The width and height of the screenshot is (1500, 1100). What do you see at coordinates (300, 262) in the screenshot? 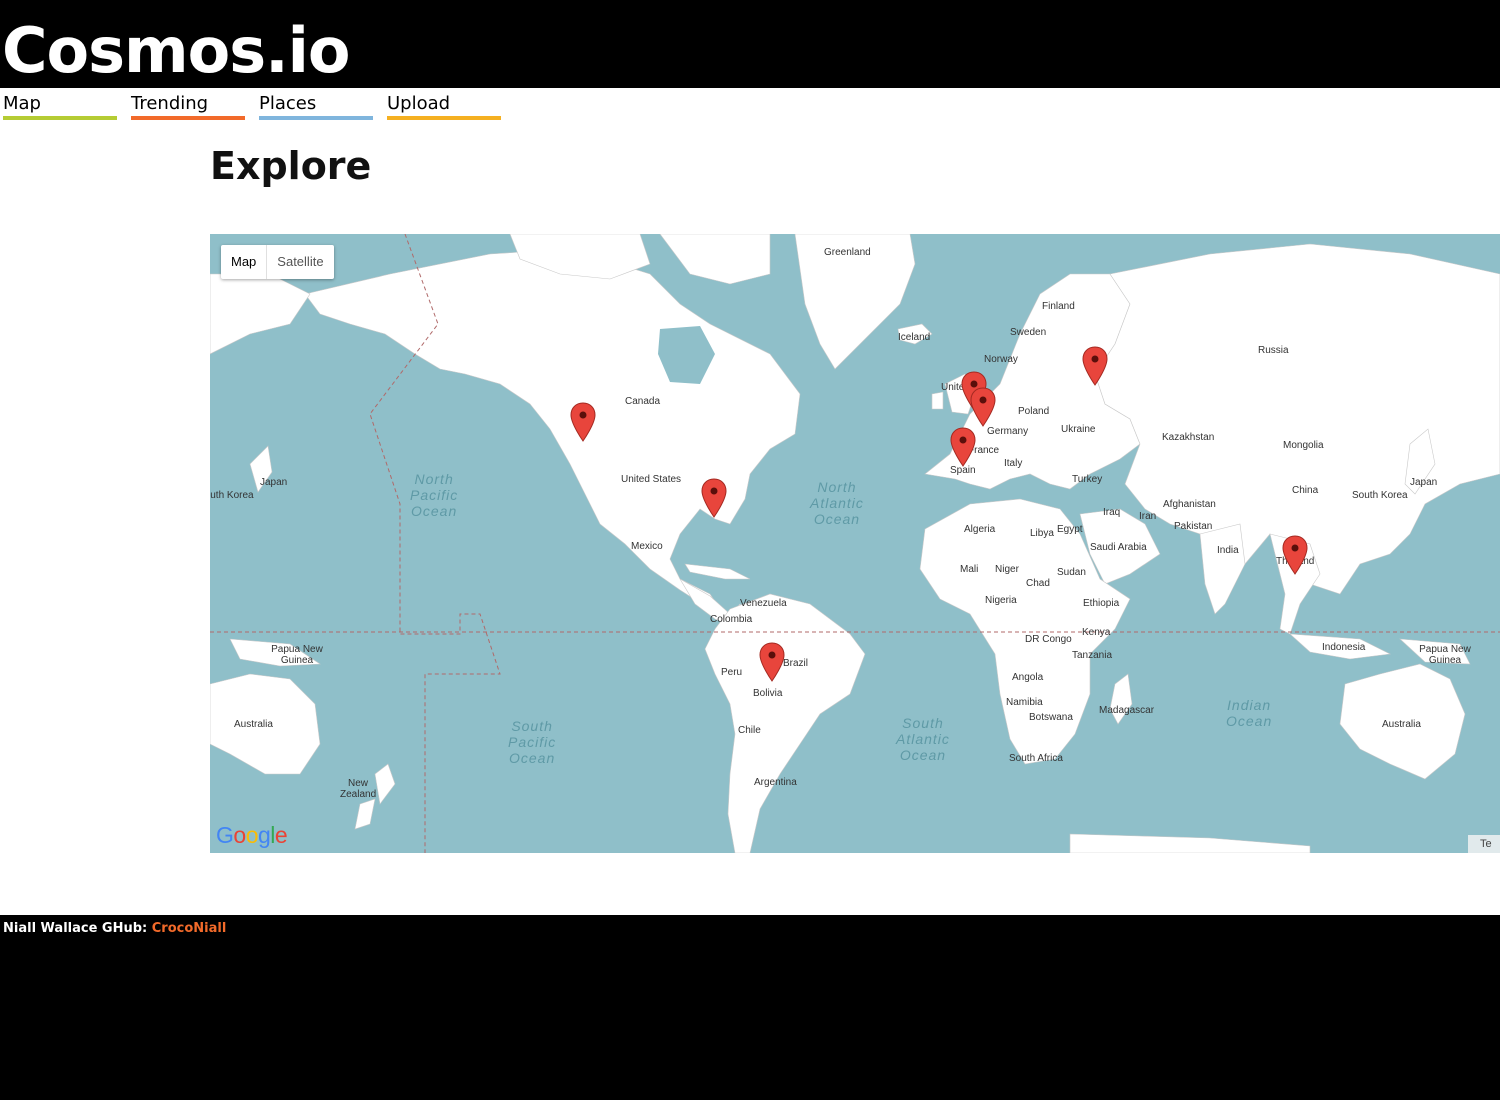
I see `map-type-satellite-button: Satellite` at bounding box center [300, 262].